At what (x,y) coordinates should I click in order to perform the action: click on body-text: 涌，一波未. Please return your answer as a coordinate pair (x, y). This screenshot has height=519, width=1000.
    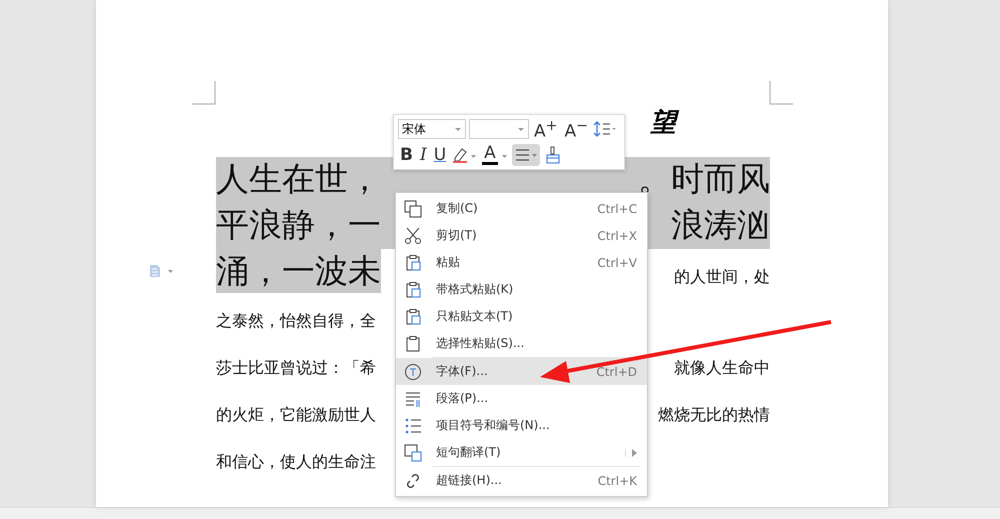
    Looking at the image, I should click on (298, 271).